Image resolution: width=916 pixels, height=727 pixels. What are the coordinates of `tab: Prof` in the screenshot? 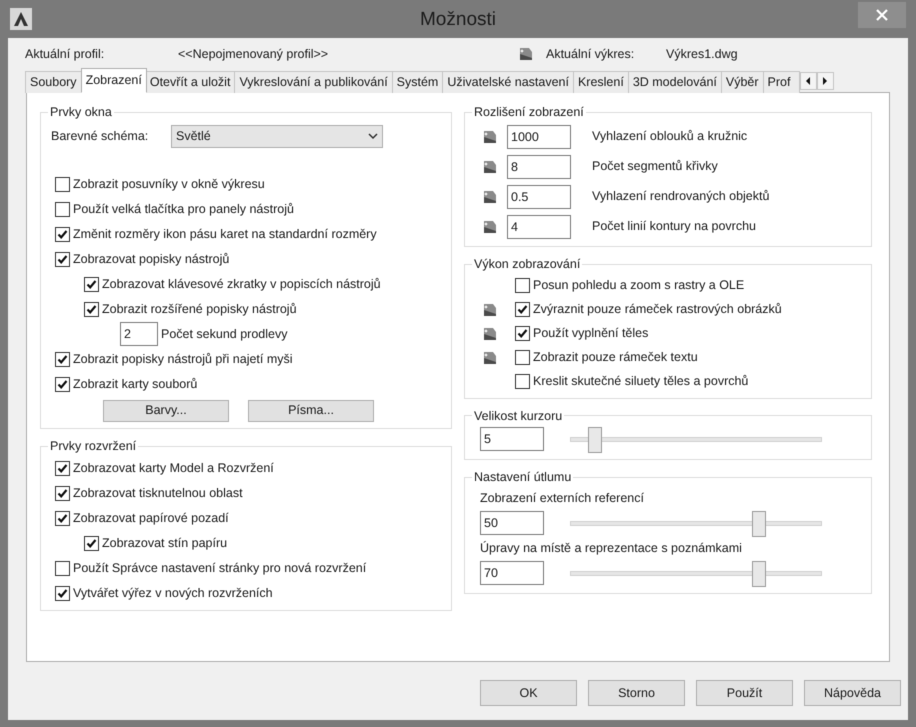 It's located at (781, 82).